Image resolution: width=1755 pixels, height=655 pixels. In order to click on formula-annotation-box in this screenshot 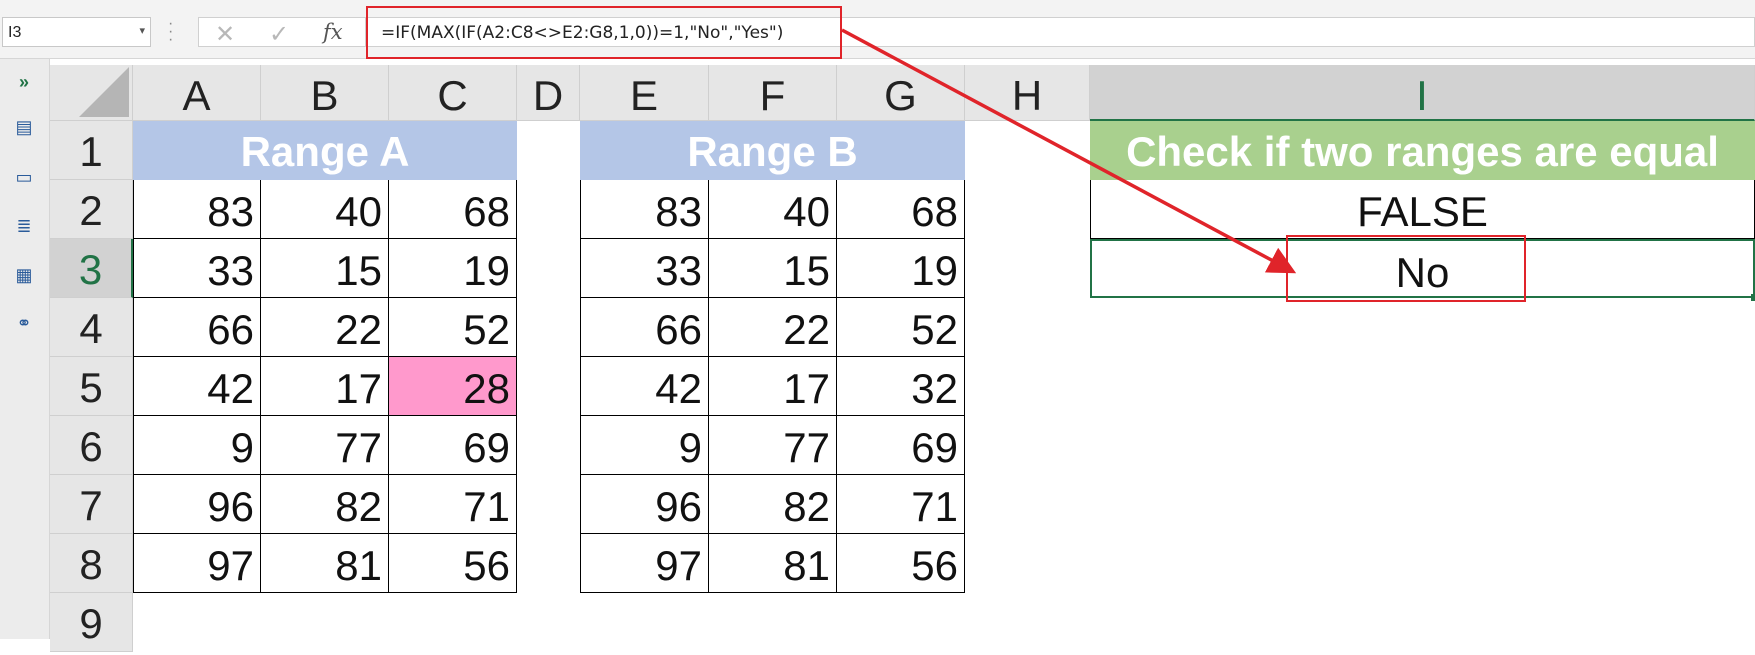, I will do `click(604, 32)`.